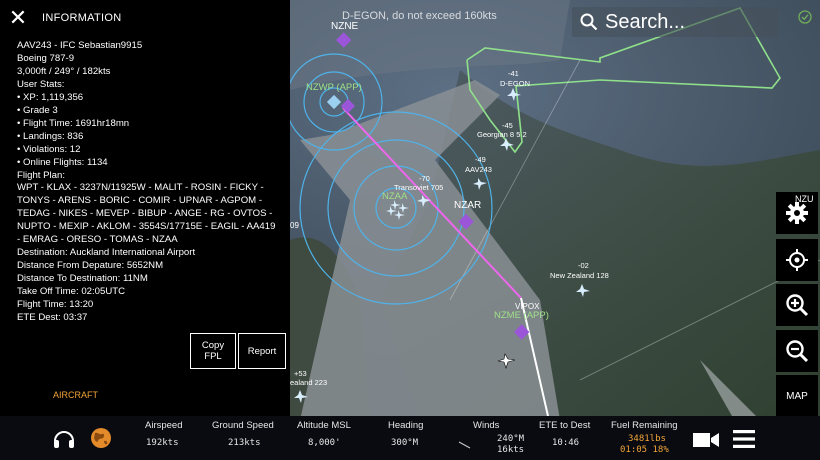  I want to click on airport-label-nzar: NZAR, so click(467, 205).